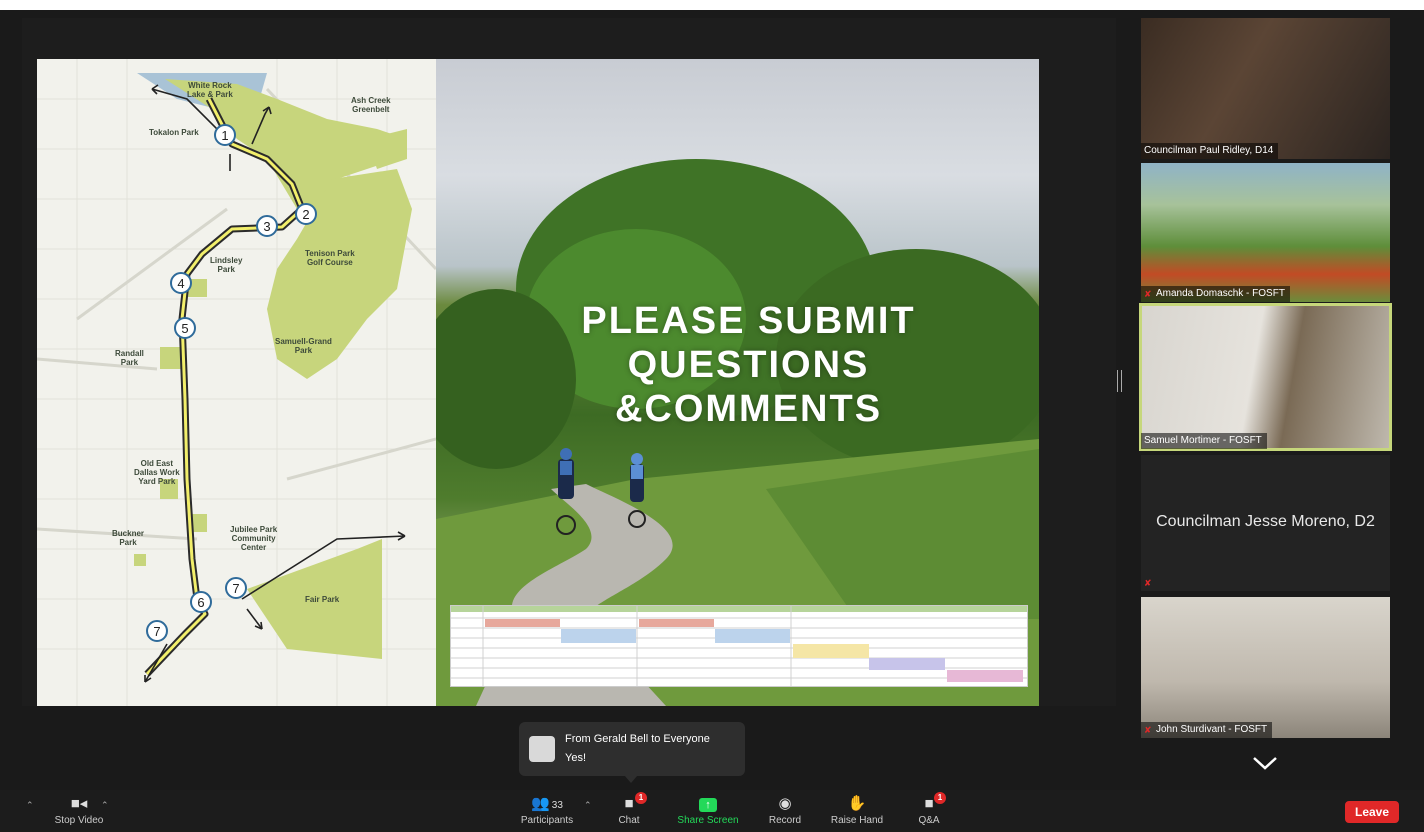 The image size is (1424, 832). What do you see at coordinates (200, 602) in the screenshot?
I see `route-marker-label-6: 6` at bounding box center [200, 602].